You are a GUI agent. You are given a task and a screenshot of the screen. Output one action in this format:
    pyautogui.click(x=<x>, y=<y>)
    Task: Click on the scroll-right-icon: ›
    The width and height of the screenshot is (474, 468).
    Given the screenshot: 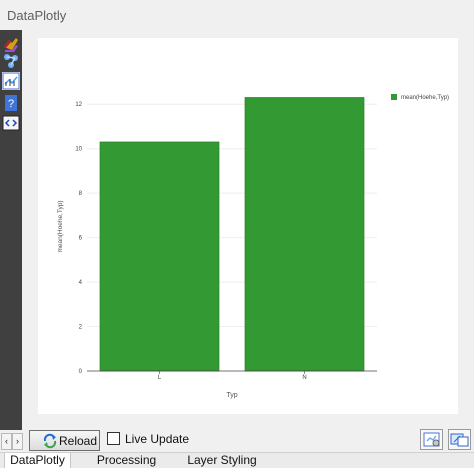 What is the action you would take?
    pyautogui.click(x=17, y=441)
    